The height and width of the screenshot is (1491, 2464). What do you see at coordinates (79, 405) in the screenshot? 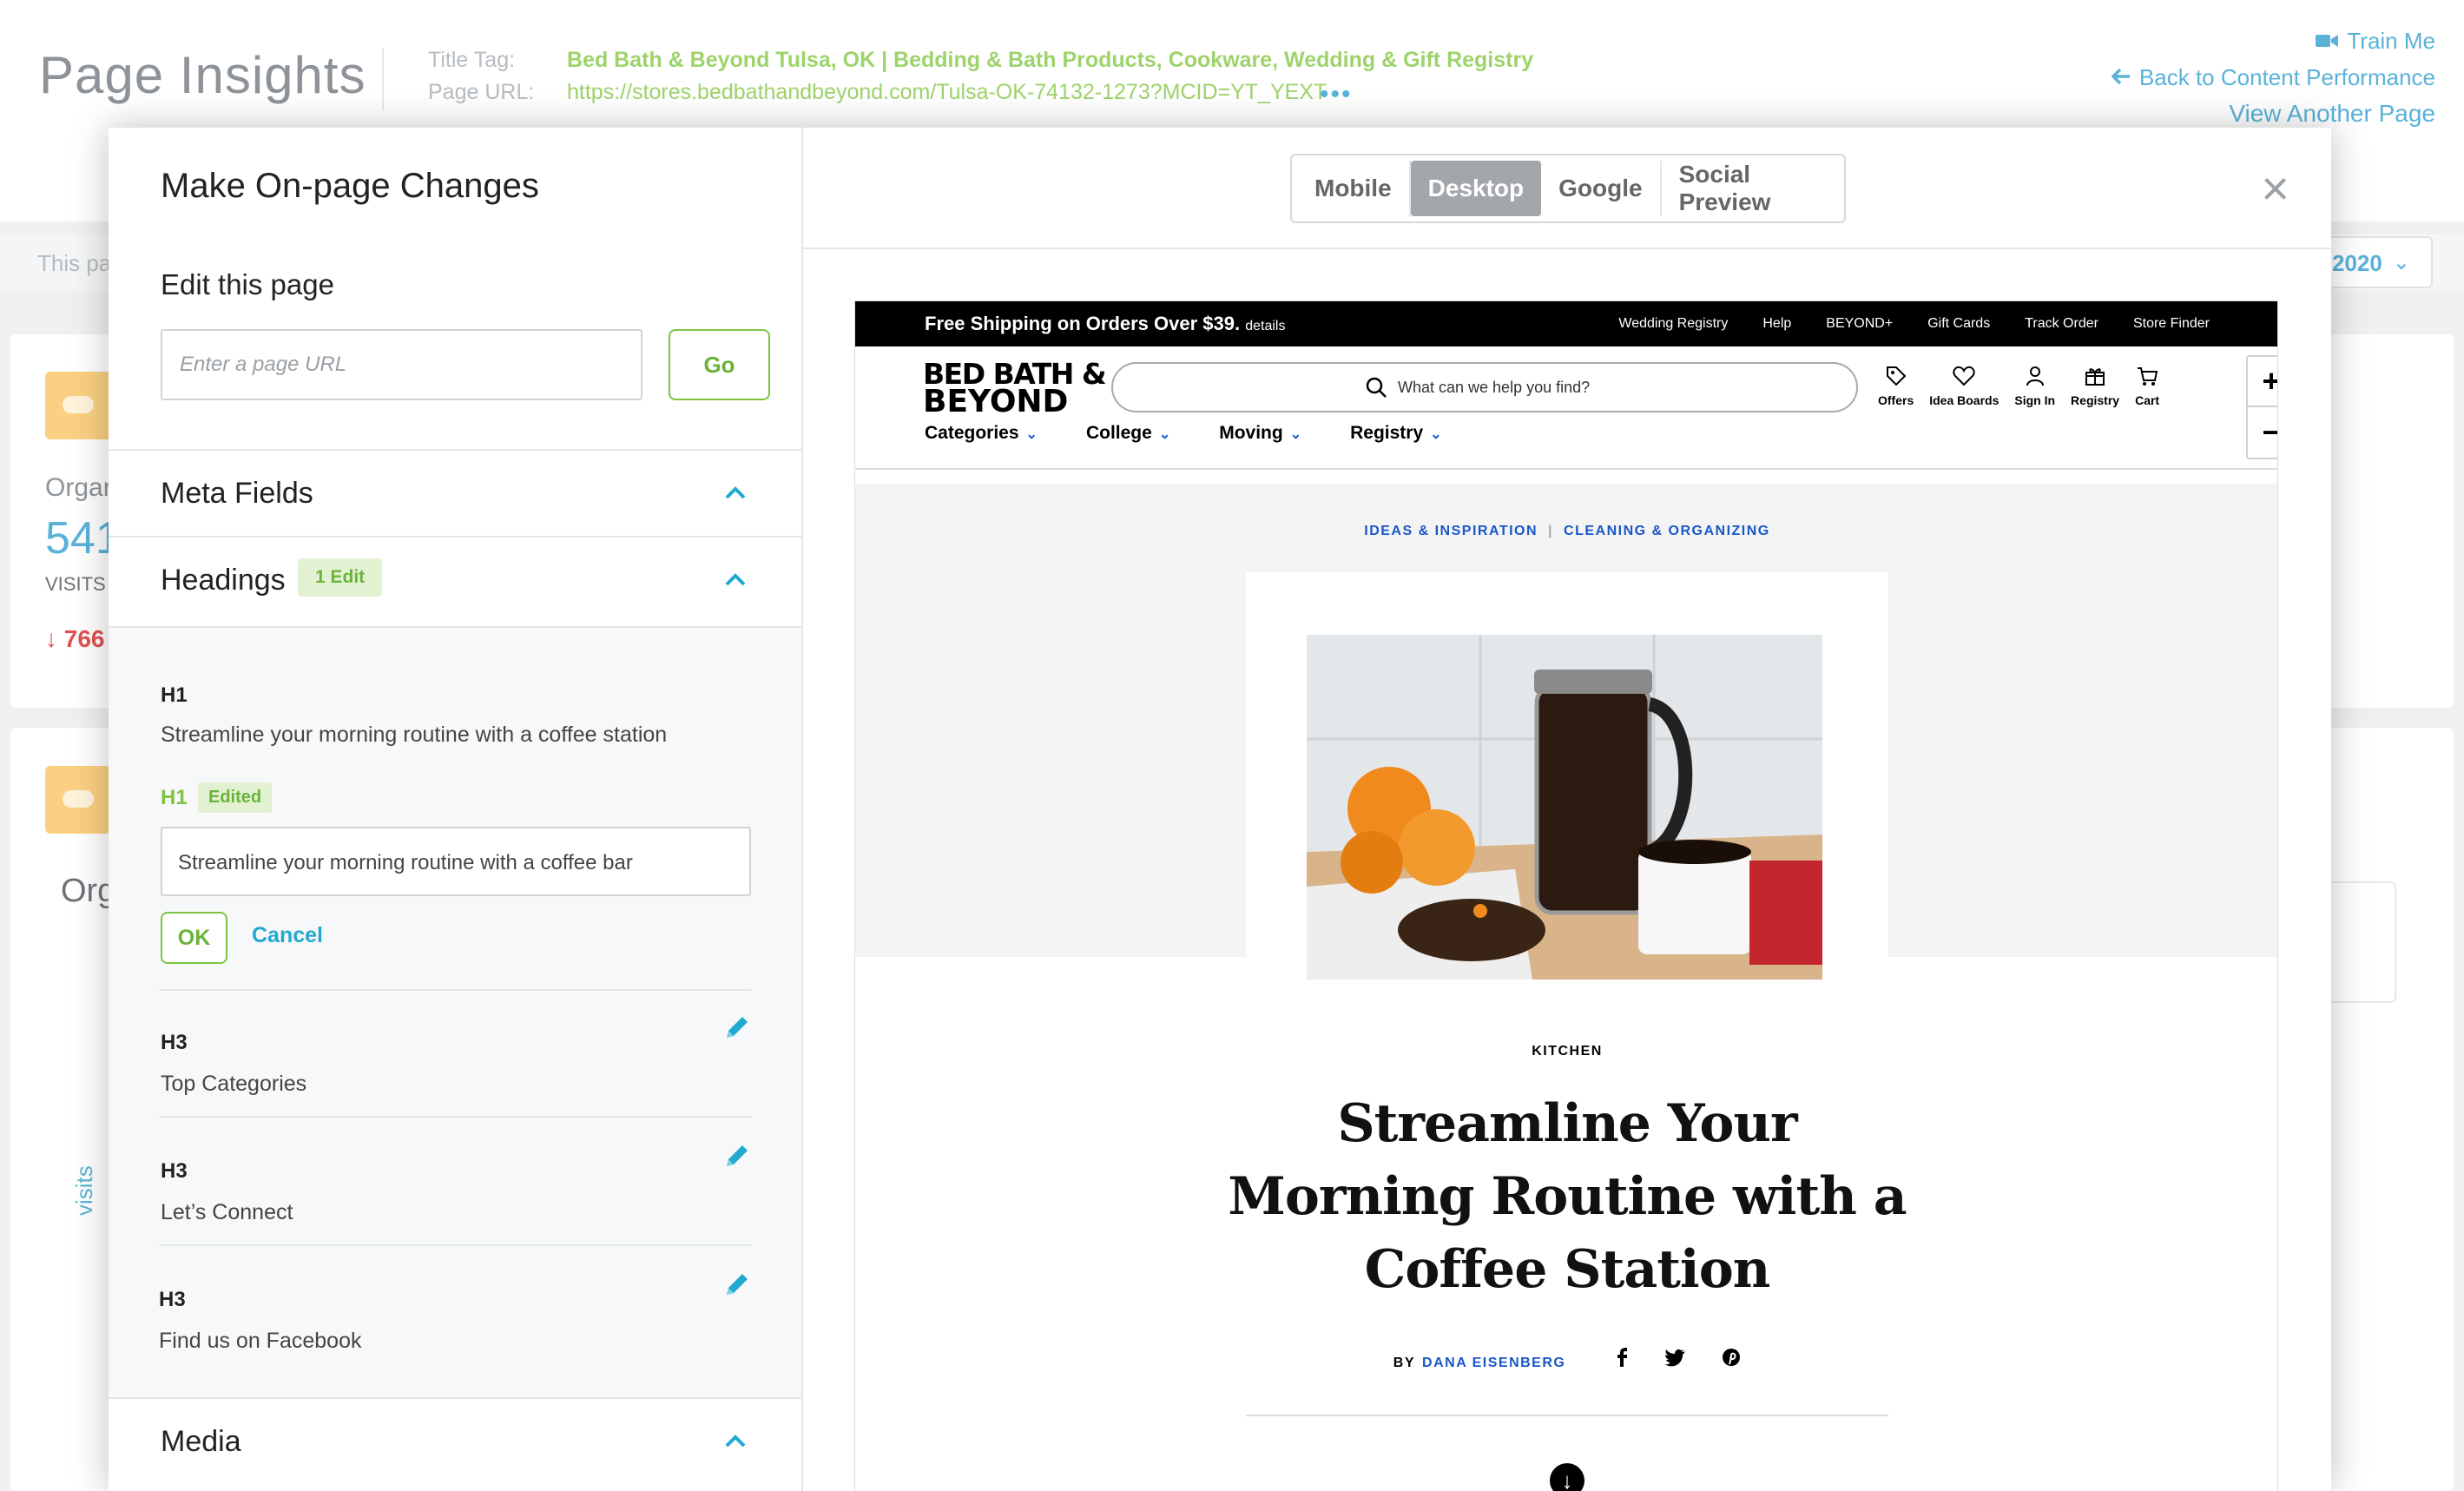
I see `organic-icon` at bounding box center [79, 405].